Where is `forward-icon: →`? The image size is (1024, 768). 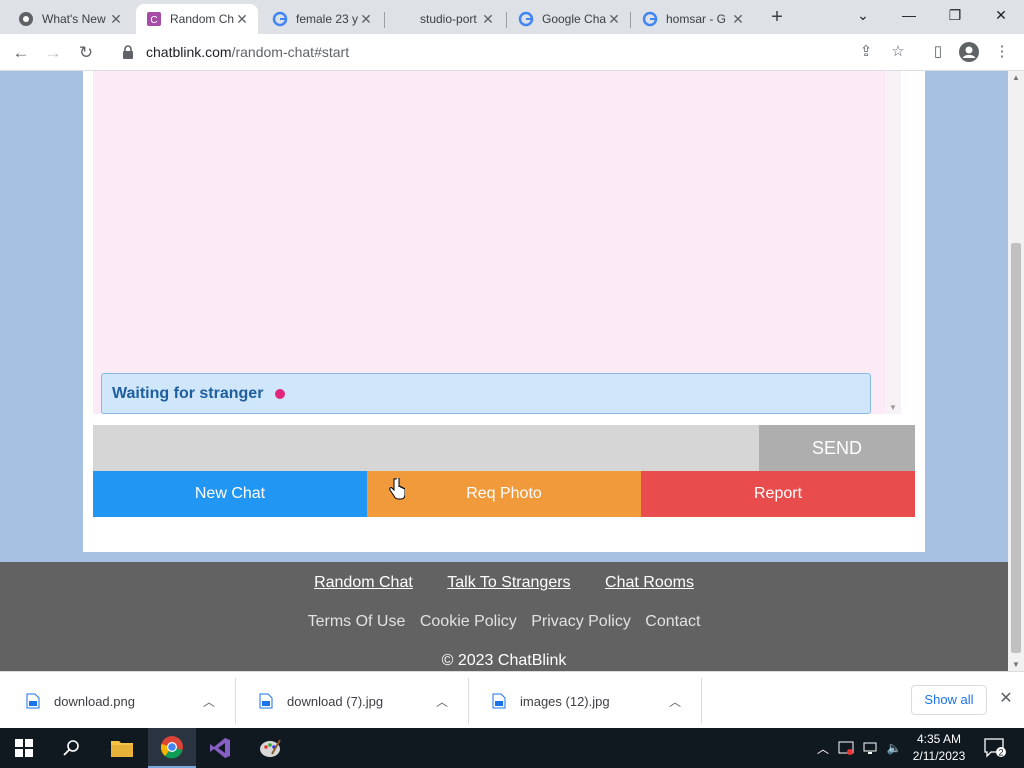
forward-icon: → is located at coordinates (53, 53).